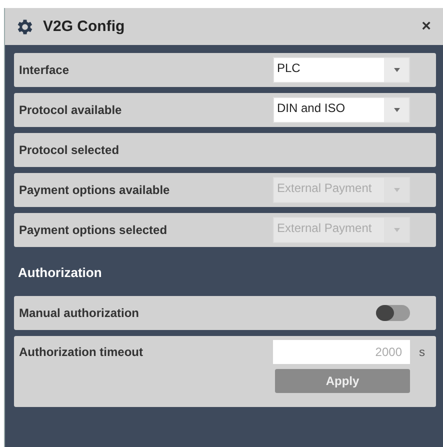 This screenshot has height=447, width=443. I want to click on close-button: ×, so click(426, 27).